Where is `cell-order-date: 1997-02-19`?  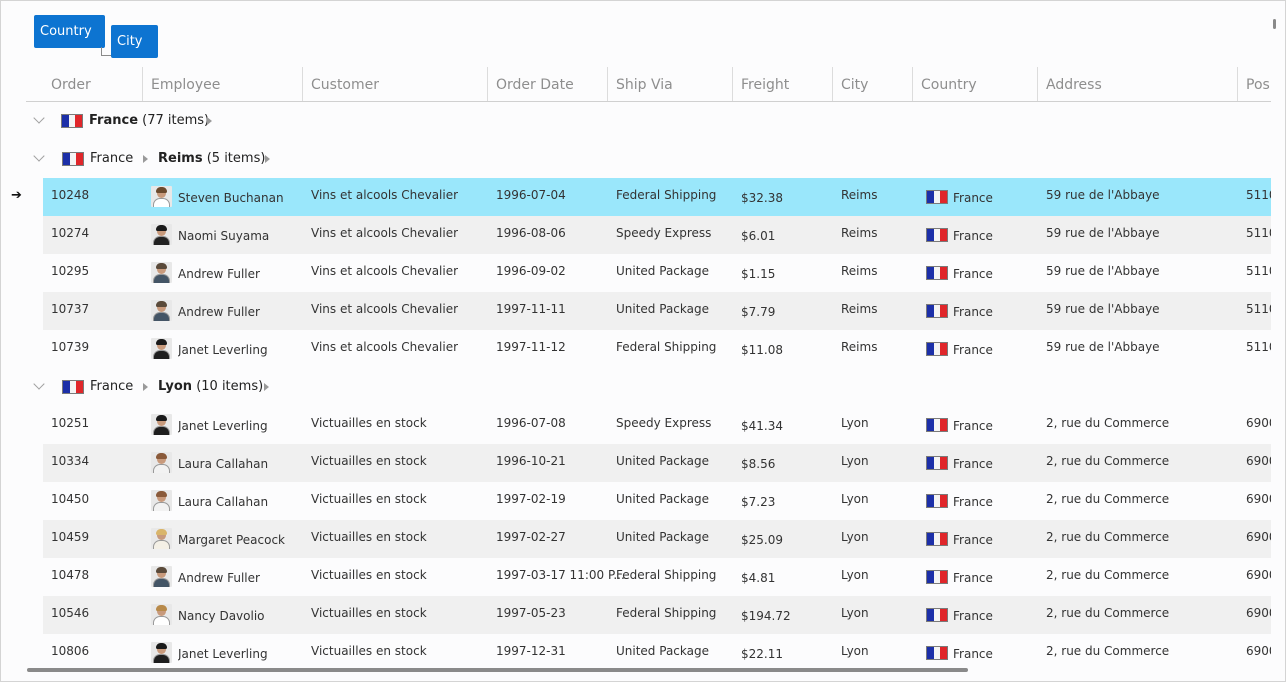
cell-order-date: 1997-02-19 is located at coordinates (531, 499).